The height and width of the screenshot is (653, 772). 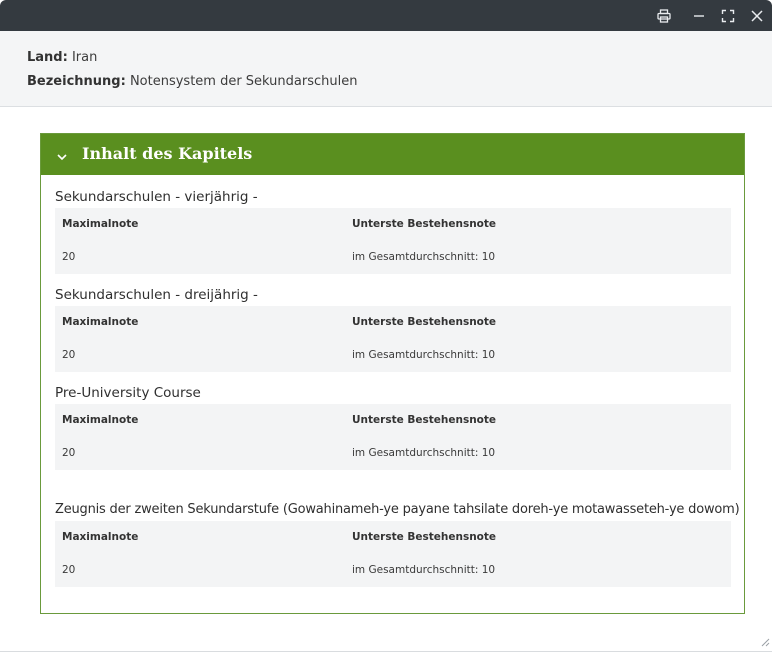 What do you see at coordinates (392, 154) in the screenshot?
I see `chapter-panel-header: Inhalt des Kapitels` at bounding box center [392, 154].